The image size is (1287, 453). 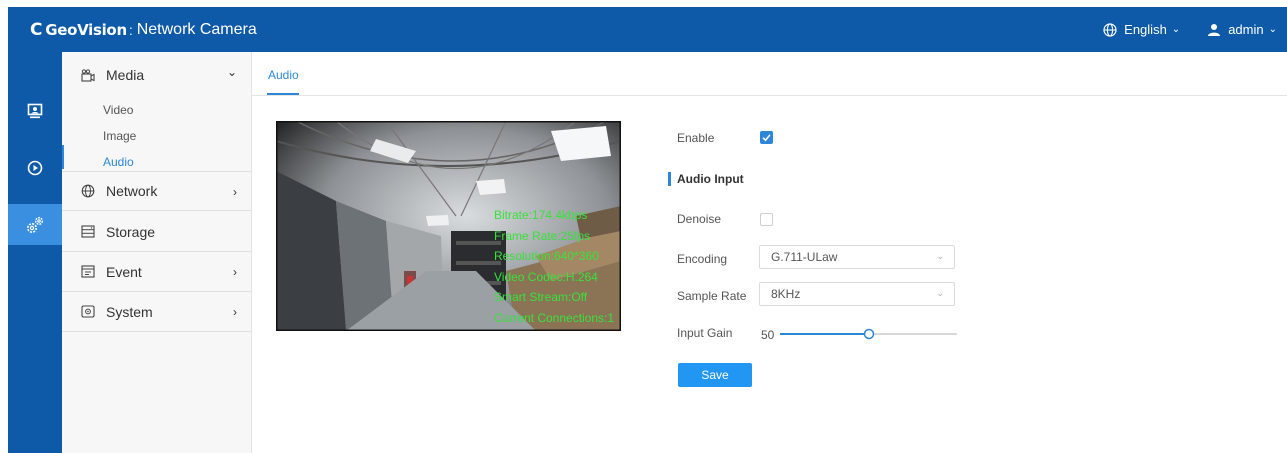 What do you see at coordinates (1214, 29) in the screenshot?
I see `user-icon` at bounding box center [1214, 29].